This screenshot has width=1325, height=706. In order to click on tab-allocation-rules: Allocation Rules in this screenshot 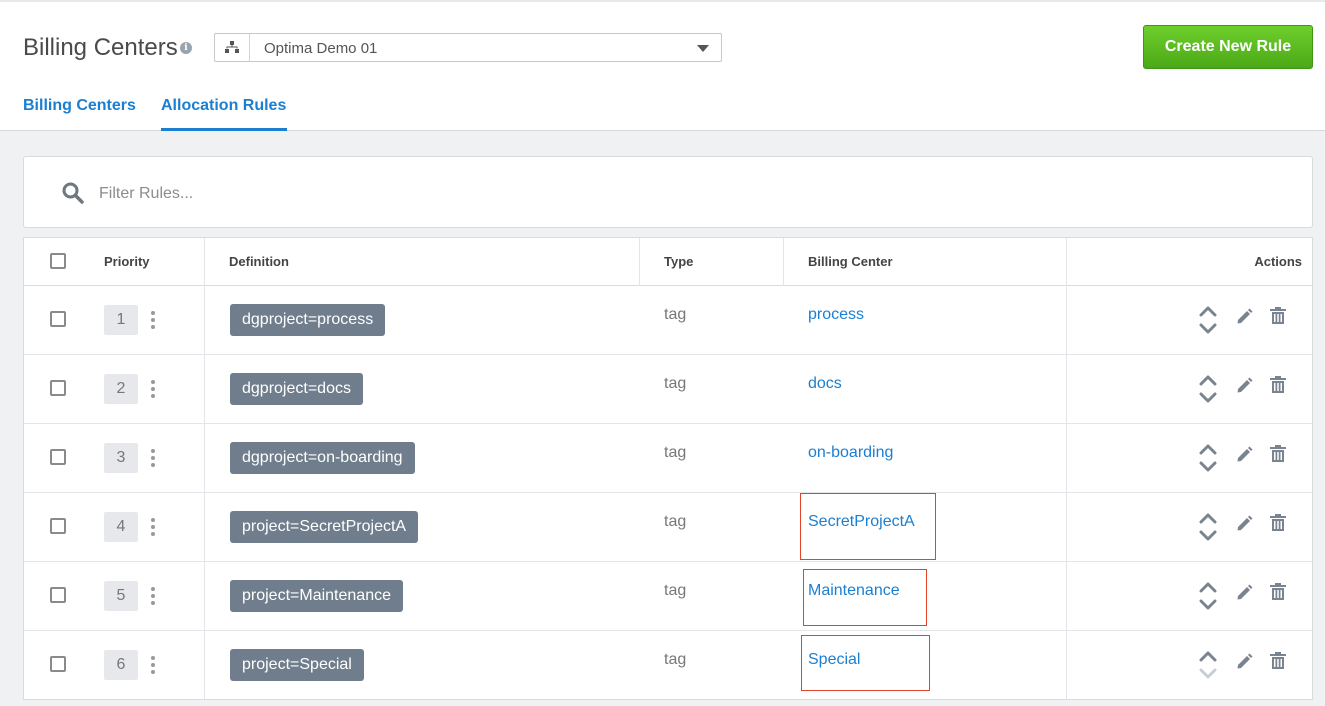, I will do `click(223, 106)`.